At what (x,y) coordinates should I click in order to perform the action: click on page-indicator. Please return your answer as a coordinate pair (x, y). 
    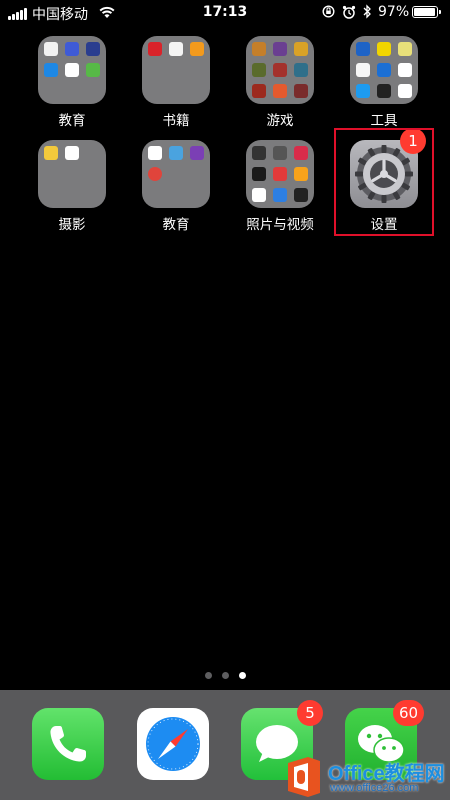
    Looking at the image, I should click on (225, 675).